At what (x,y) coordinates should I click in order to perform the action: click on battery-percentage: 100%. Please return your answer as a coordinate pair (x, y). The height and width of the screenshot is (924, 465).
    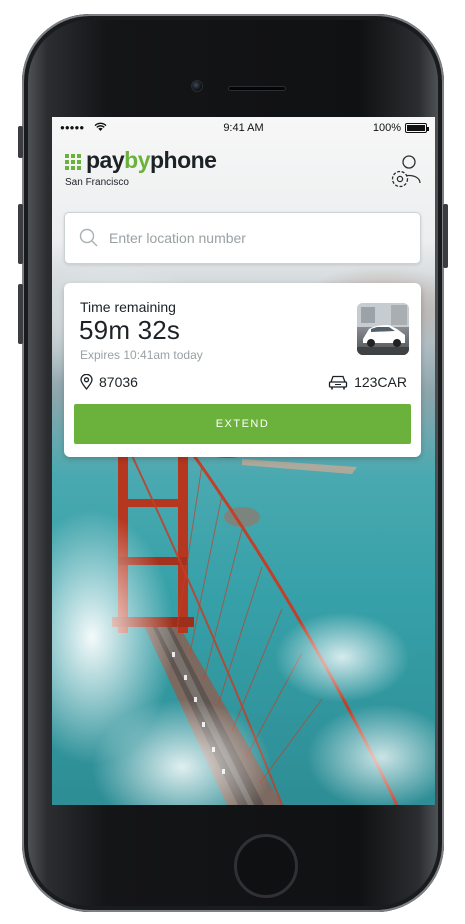
    Looking at the image, I should click on (386, 128).